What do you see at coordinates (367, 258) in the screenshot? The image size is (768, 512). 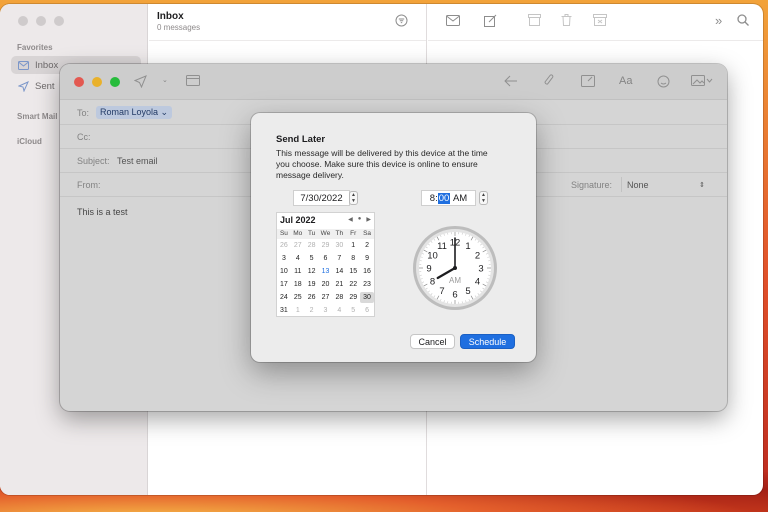 I see `calendar-day: 9` at bounding box center [367, 258].